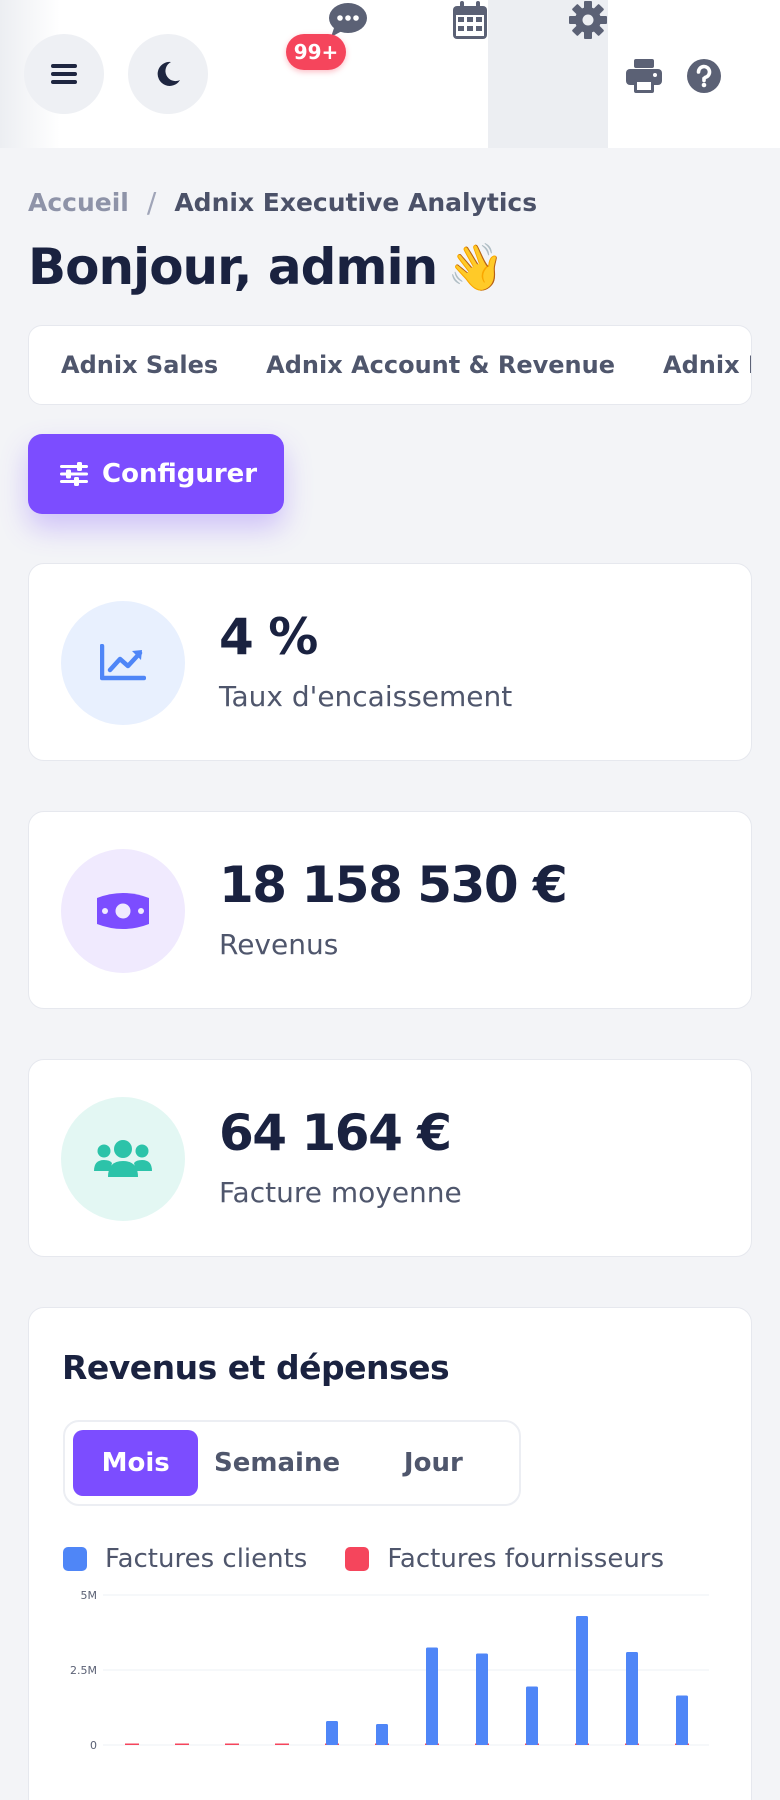  I want to click on gear-icon, so click(588, 20).